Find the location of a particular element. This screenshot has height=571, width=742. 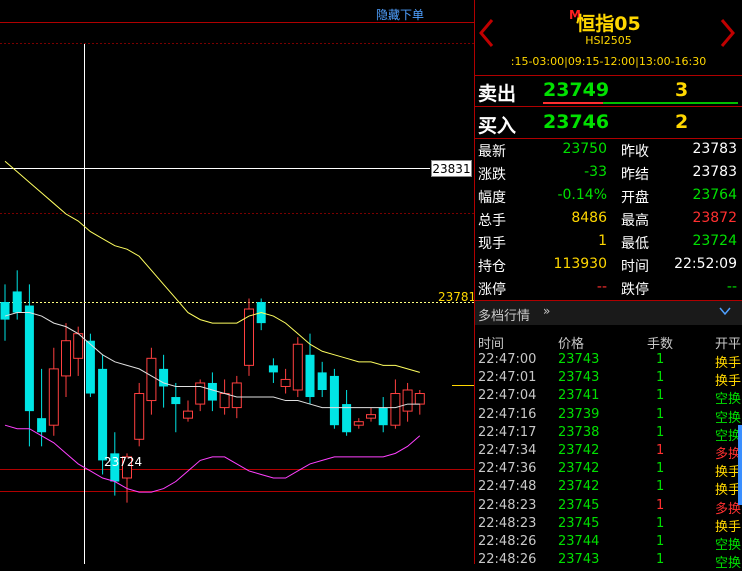

contract-code: HSI2505 is located at coordinates (608, 40).